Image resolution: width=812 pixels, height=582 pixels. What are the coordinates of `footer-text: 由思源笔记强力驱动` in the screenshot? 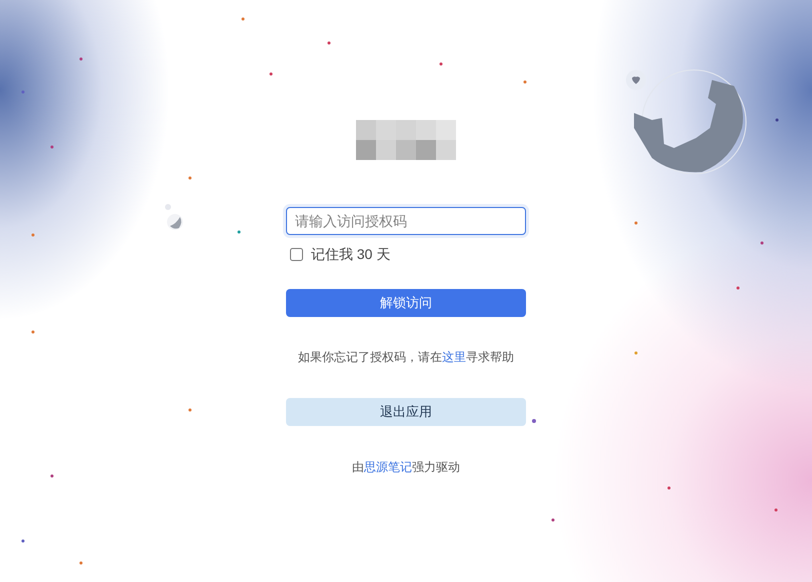 It's located at (406, 467).